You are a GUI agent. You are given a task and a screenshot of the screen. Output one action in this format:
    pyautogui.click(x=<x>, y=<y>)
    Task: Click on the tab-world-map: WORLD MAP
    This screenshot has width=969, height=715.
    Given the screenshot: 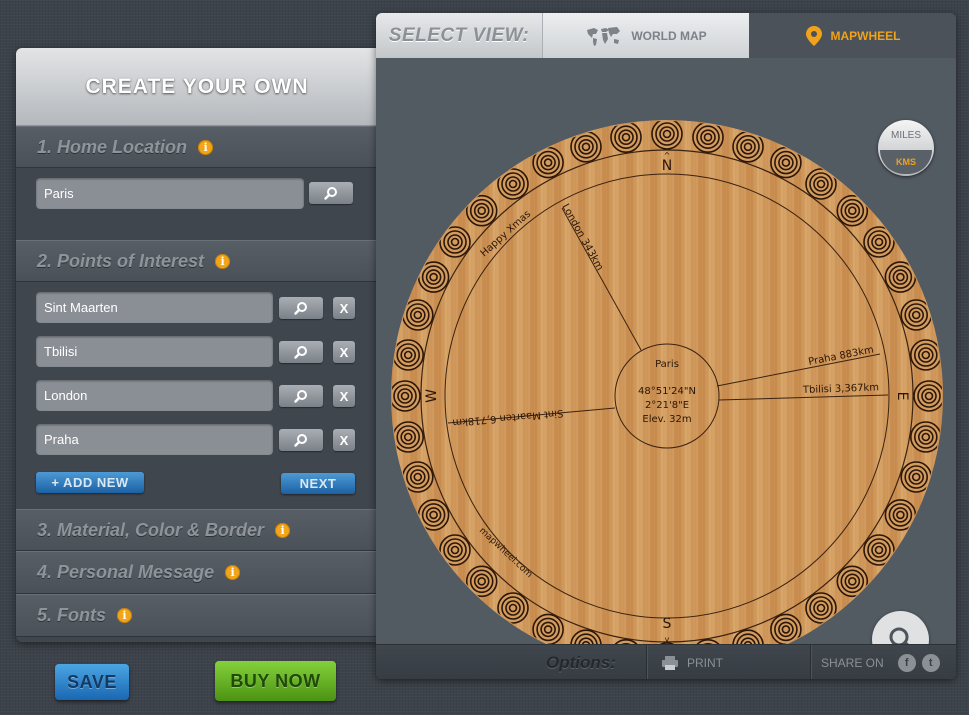 What is the action you would take?
    pyautogui.click(x=645, y=35)
    